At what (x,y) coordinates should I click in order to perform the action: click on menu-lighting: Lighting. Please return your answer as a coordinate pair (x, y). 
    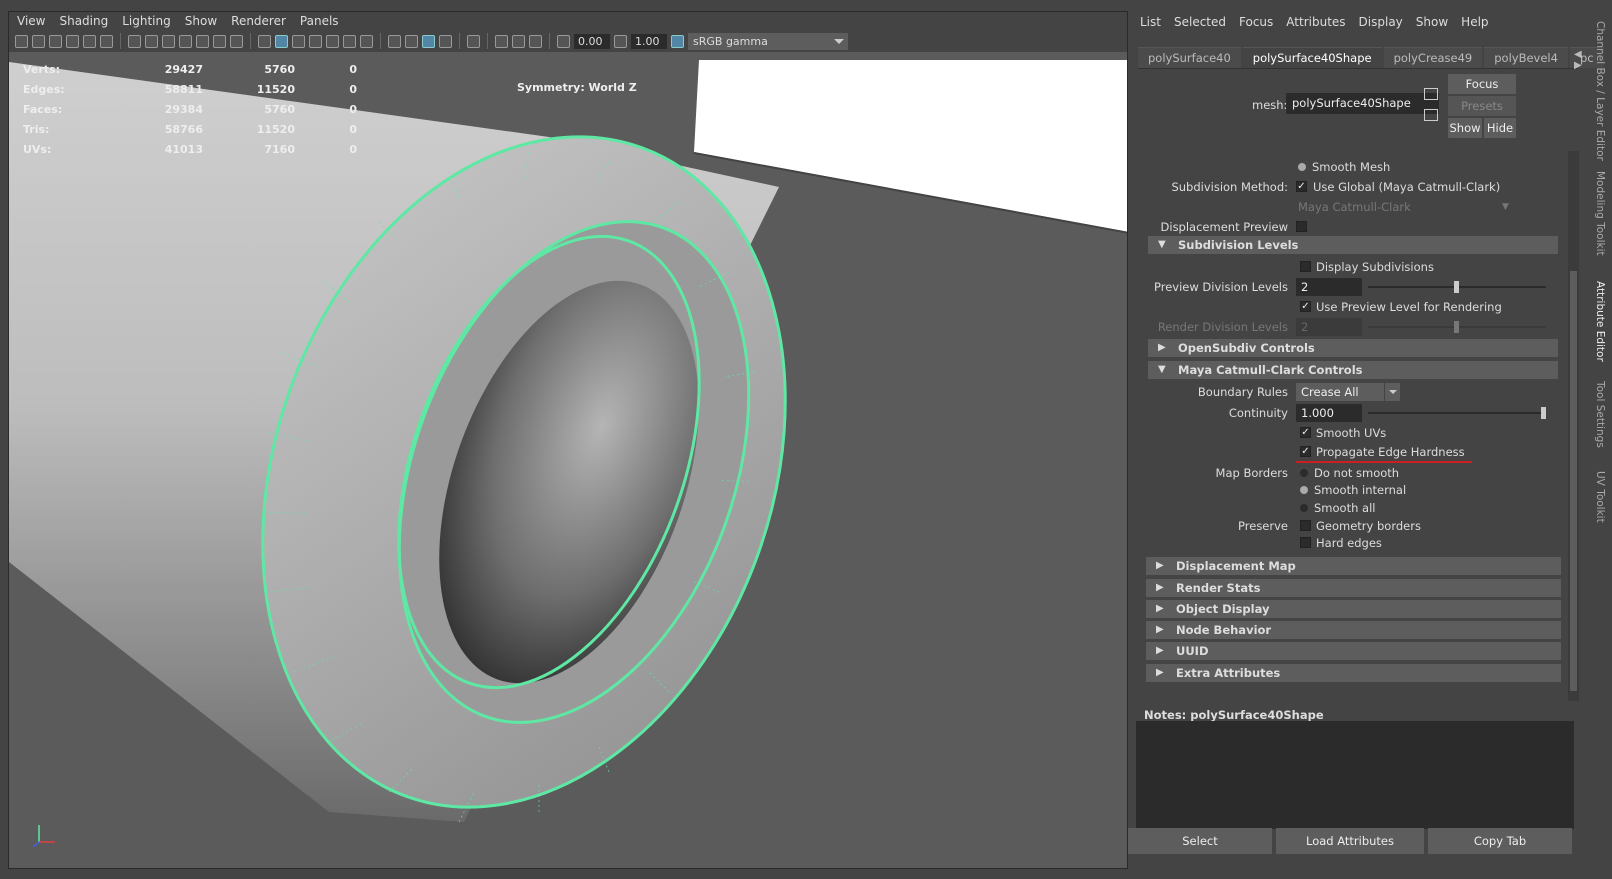
    Looking at the image, I should click on (146, 21).